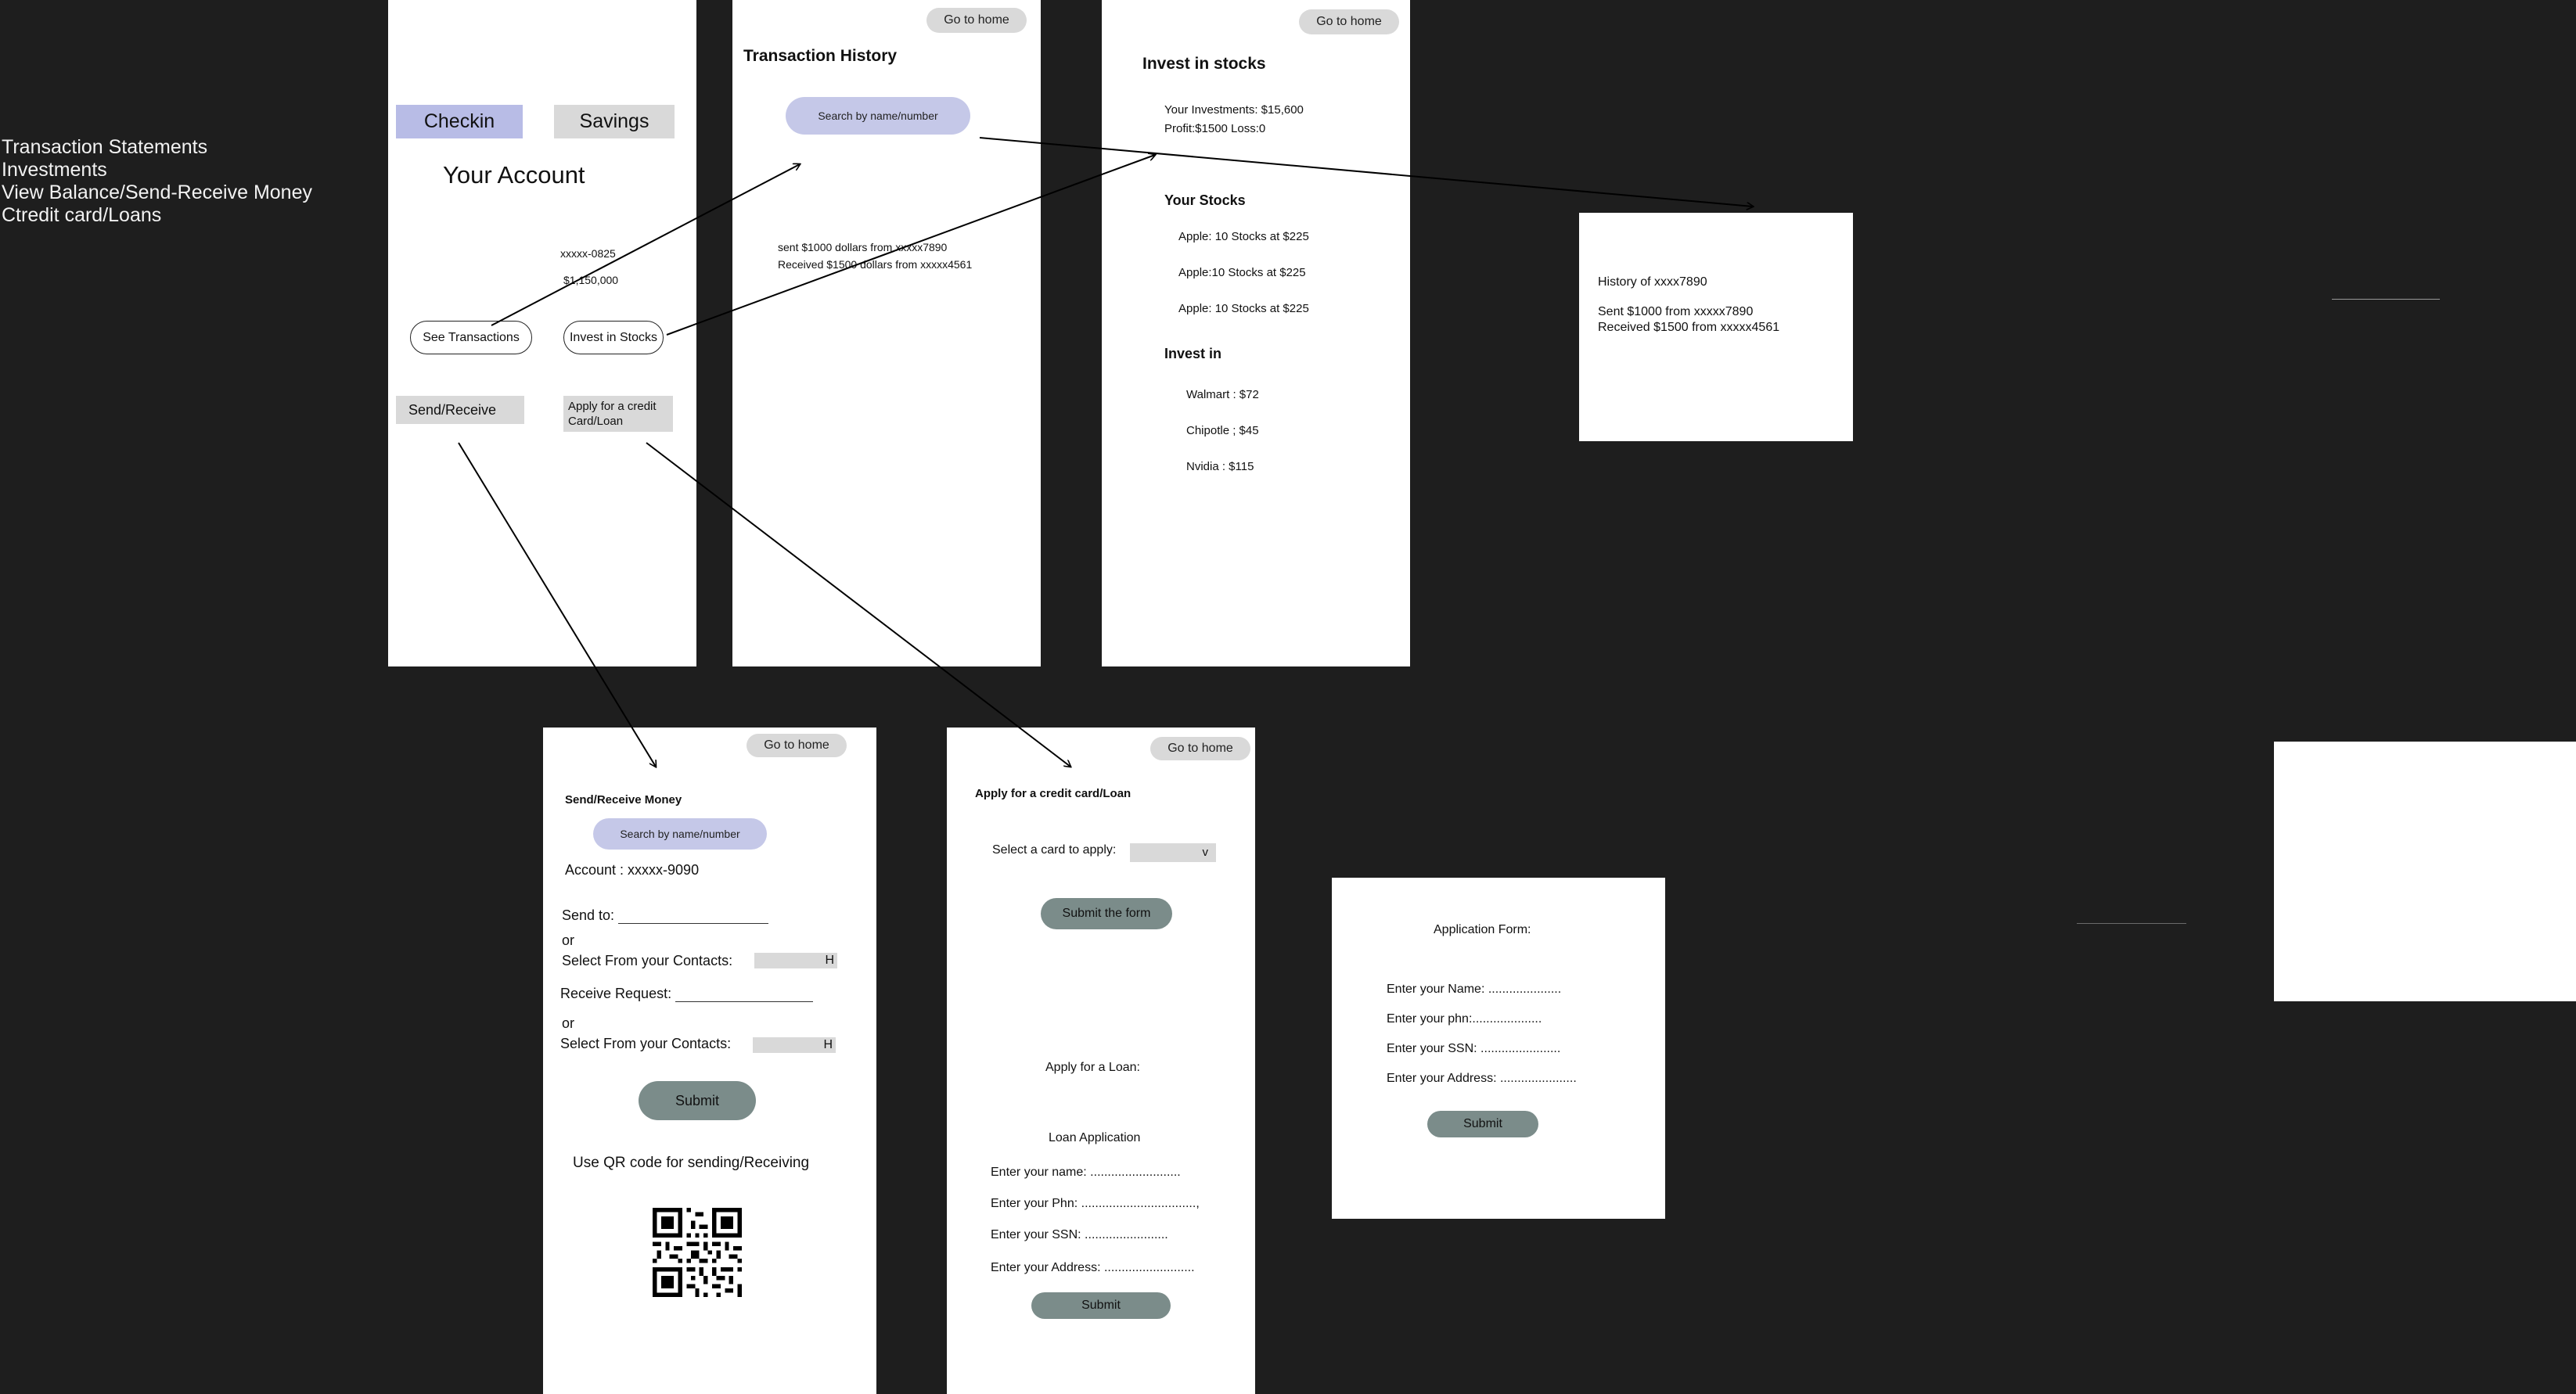 The width and height of the screenshot is (2576, 1394). Describe the element at coordinates (1220, 466) in the screenshot. I see `invest-option: Nvidia : $115` at that location.